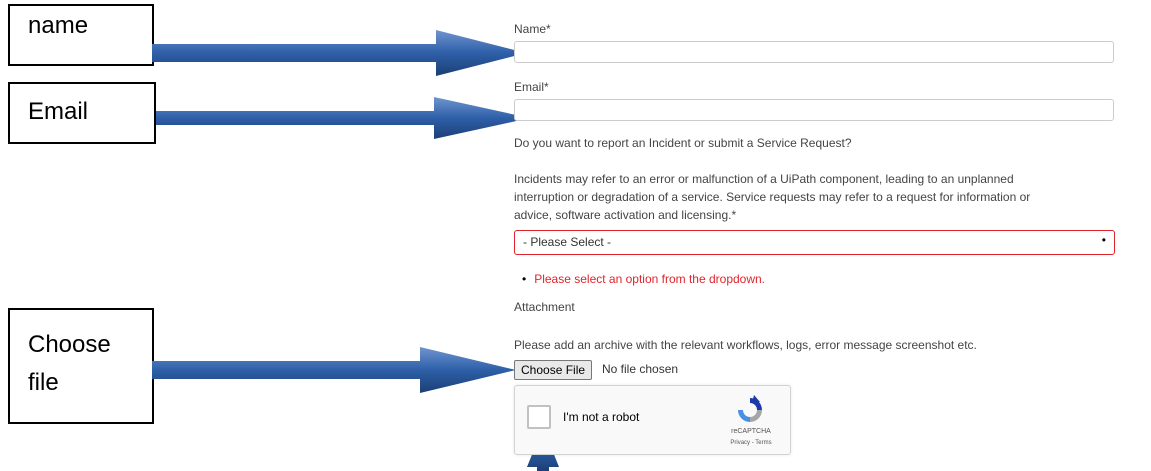 The image size is (1151, 471). Describe the element at coordinates (531, 87) in the screenshot. I see `email-label: Email*` at that location.